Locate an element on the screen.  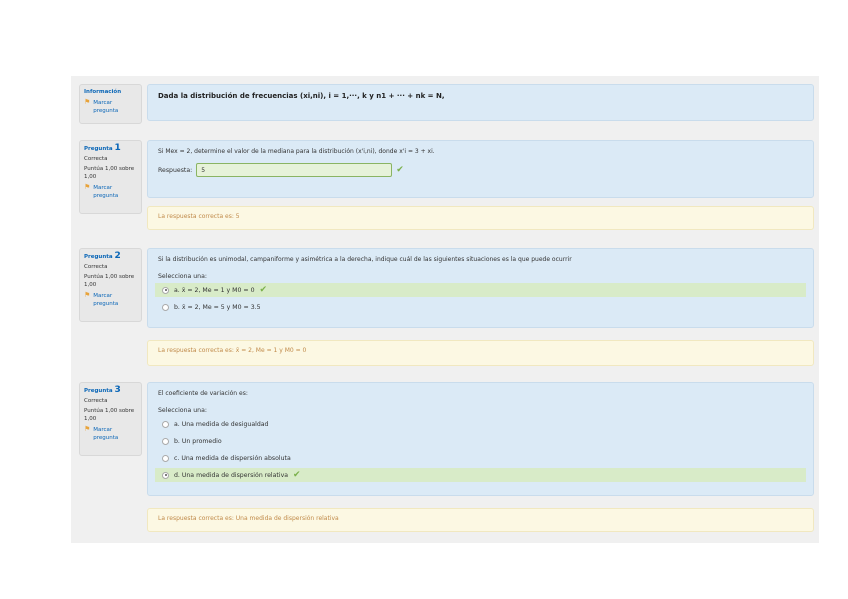
option-c: c. Una medida de dispersión absoluta is located at coordinates (480, 458).